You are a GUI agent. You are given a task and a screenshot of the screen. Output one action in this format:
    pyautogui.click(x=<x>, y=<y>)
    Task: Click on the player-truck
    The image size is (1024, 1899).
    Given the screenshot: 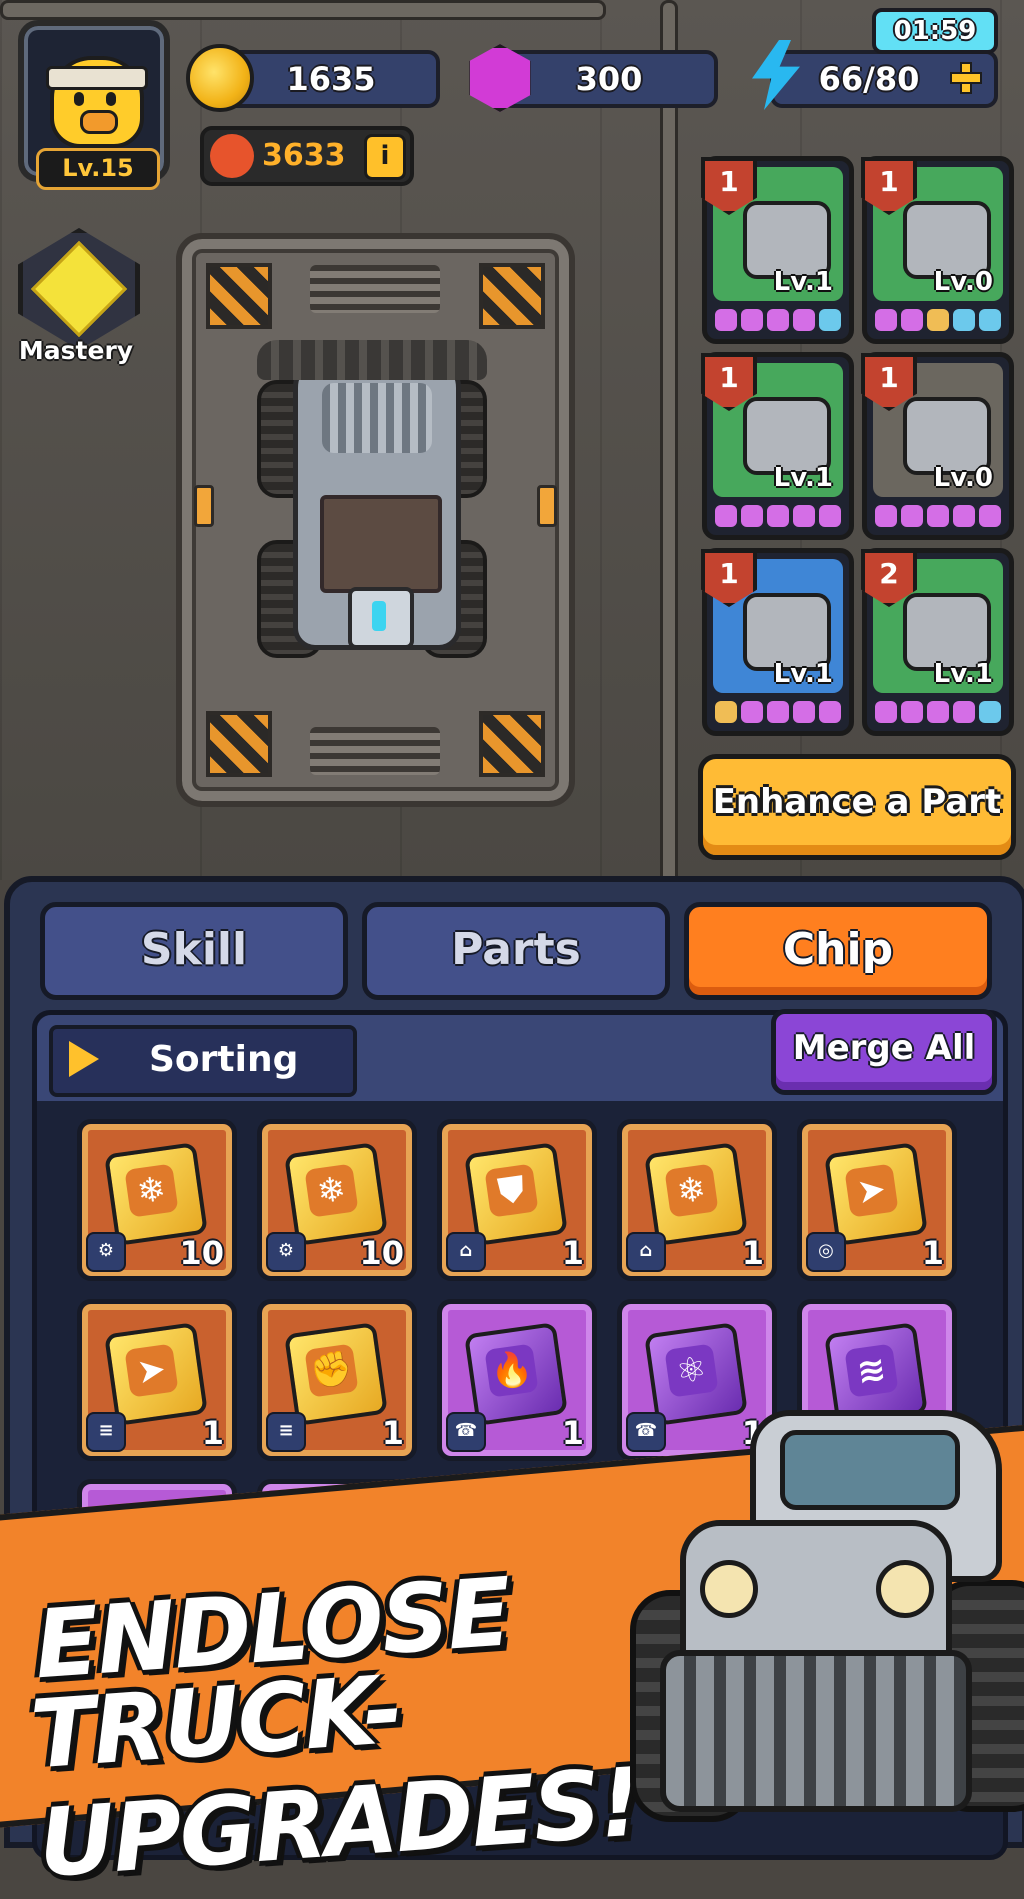 What is the action you would take?
    pyautogui.click(x=372, y=505)
    